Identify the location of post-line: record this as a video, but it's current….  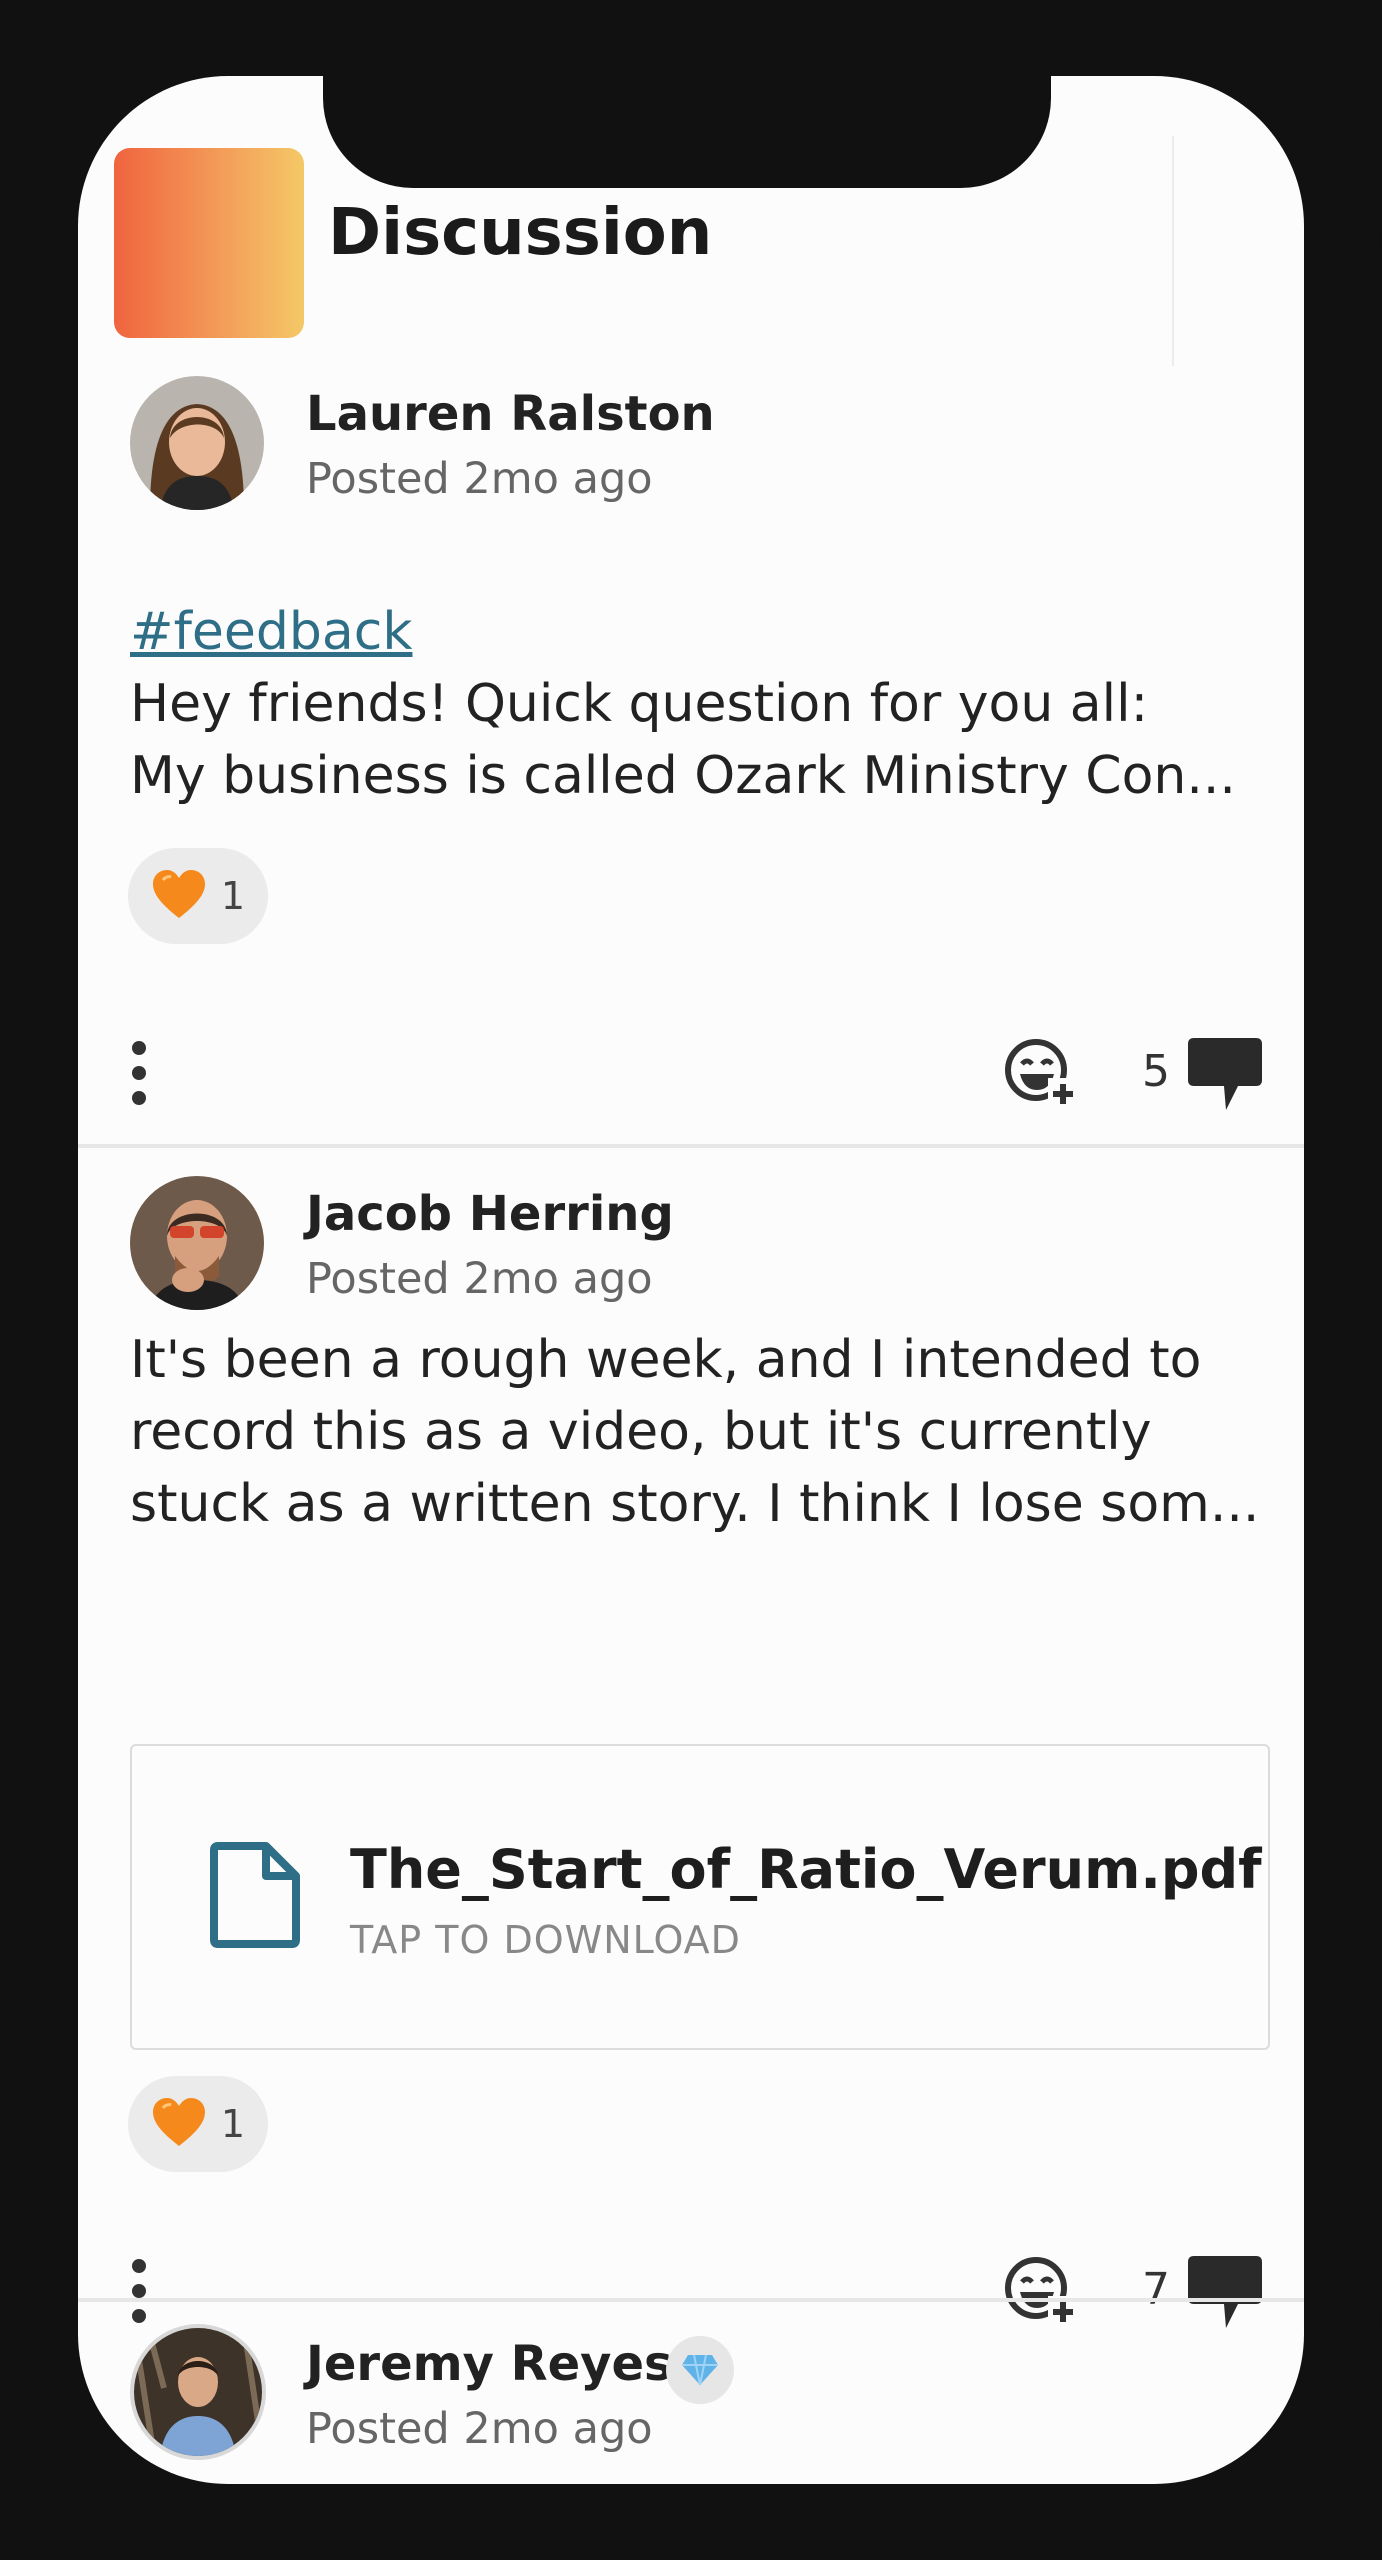
(641, 1432).